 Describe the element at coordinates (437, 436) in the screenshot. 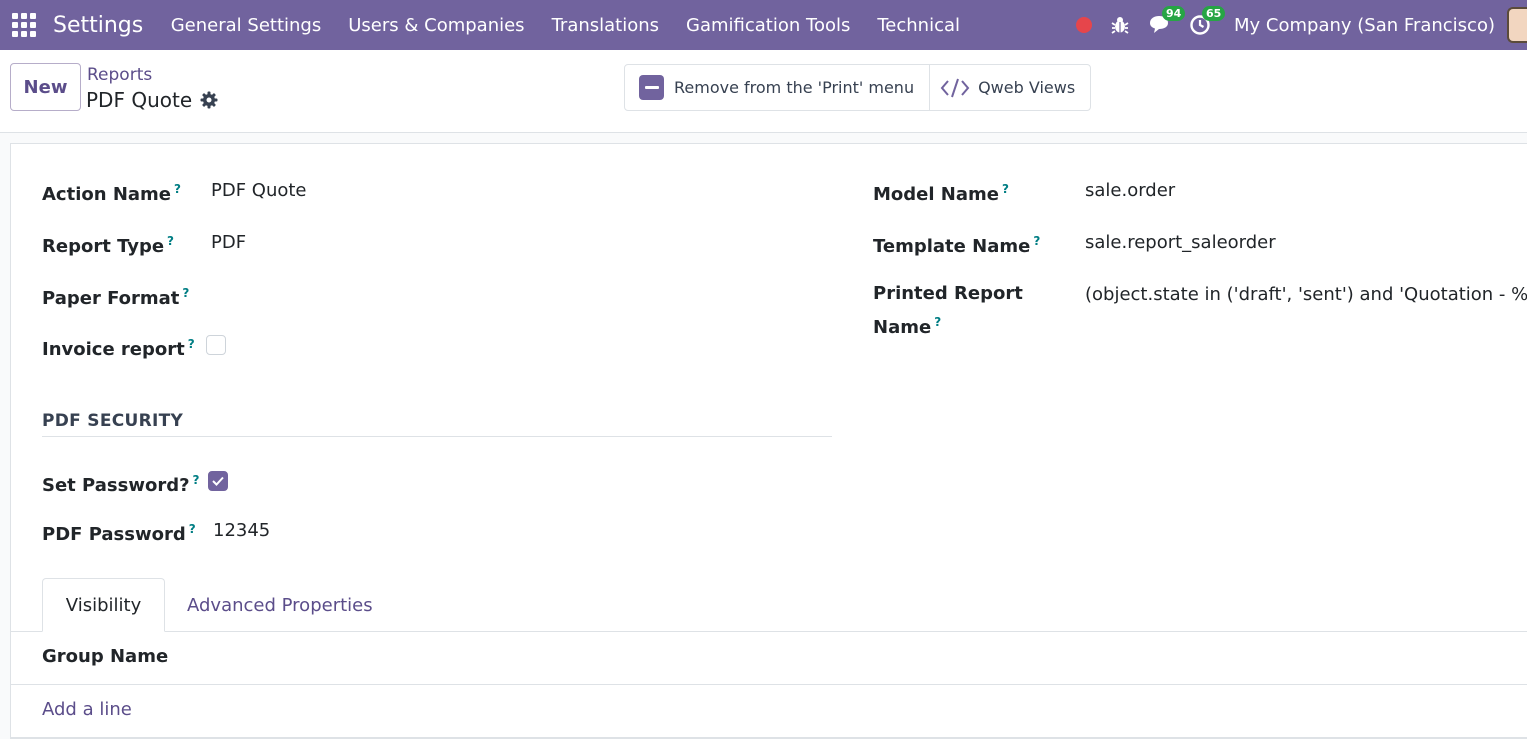

I see `section-divider` at that location.